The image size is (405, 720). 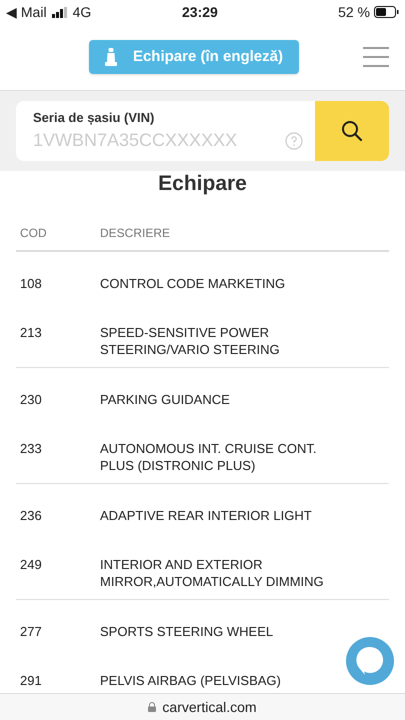 I want to click on section-title: Echipare, so click(x=202, y=184).